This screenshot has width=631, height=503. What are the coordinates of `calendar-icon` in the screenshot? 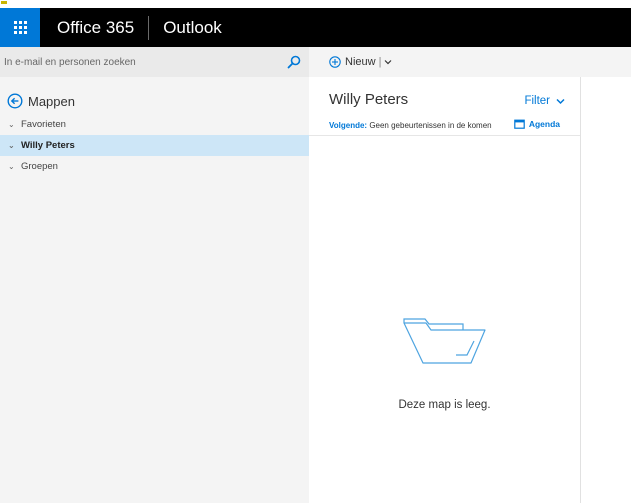 It's located at (519, 124).